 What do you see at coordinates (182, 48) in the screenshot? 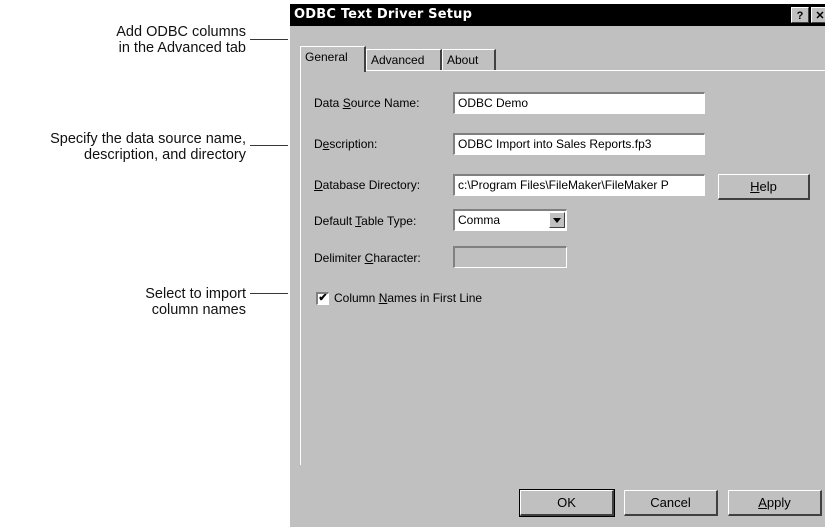
I see `callout-advanced-line2: in the Advanced tab` at bounding box center [182, 48].